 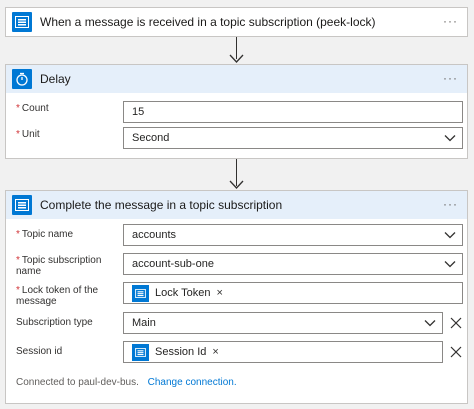 What do you see at coordinates (293, 235) in the screenshot?
I see `topic-name-dropdown: accounts` at bounding box center [293, 235].